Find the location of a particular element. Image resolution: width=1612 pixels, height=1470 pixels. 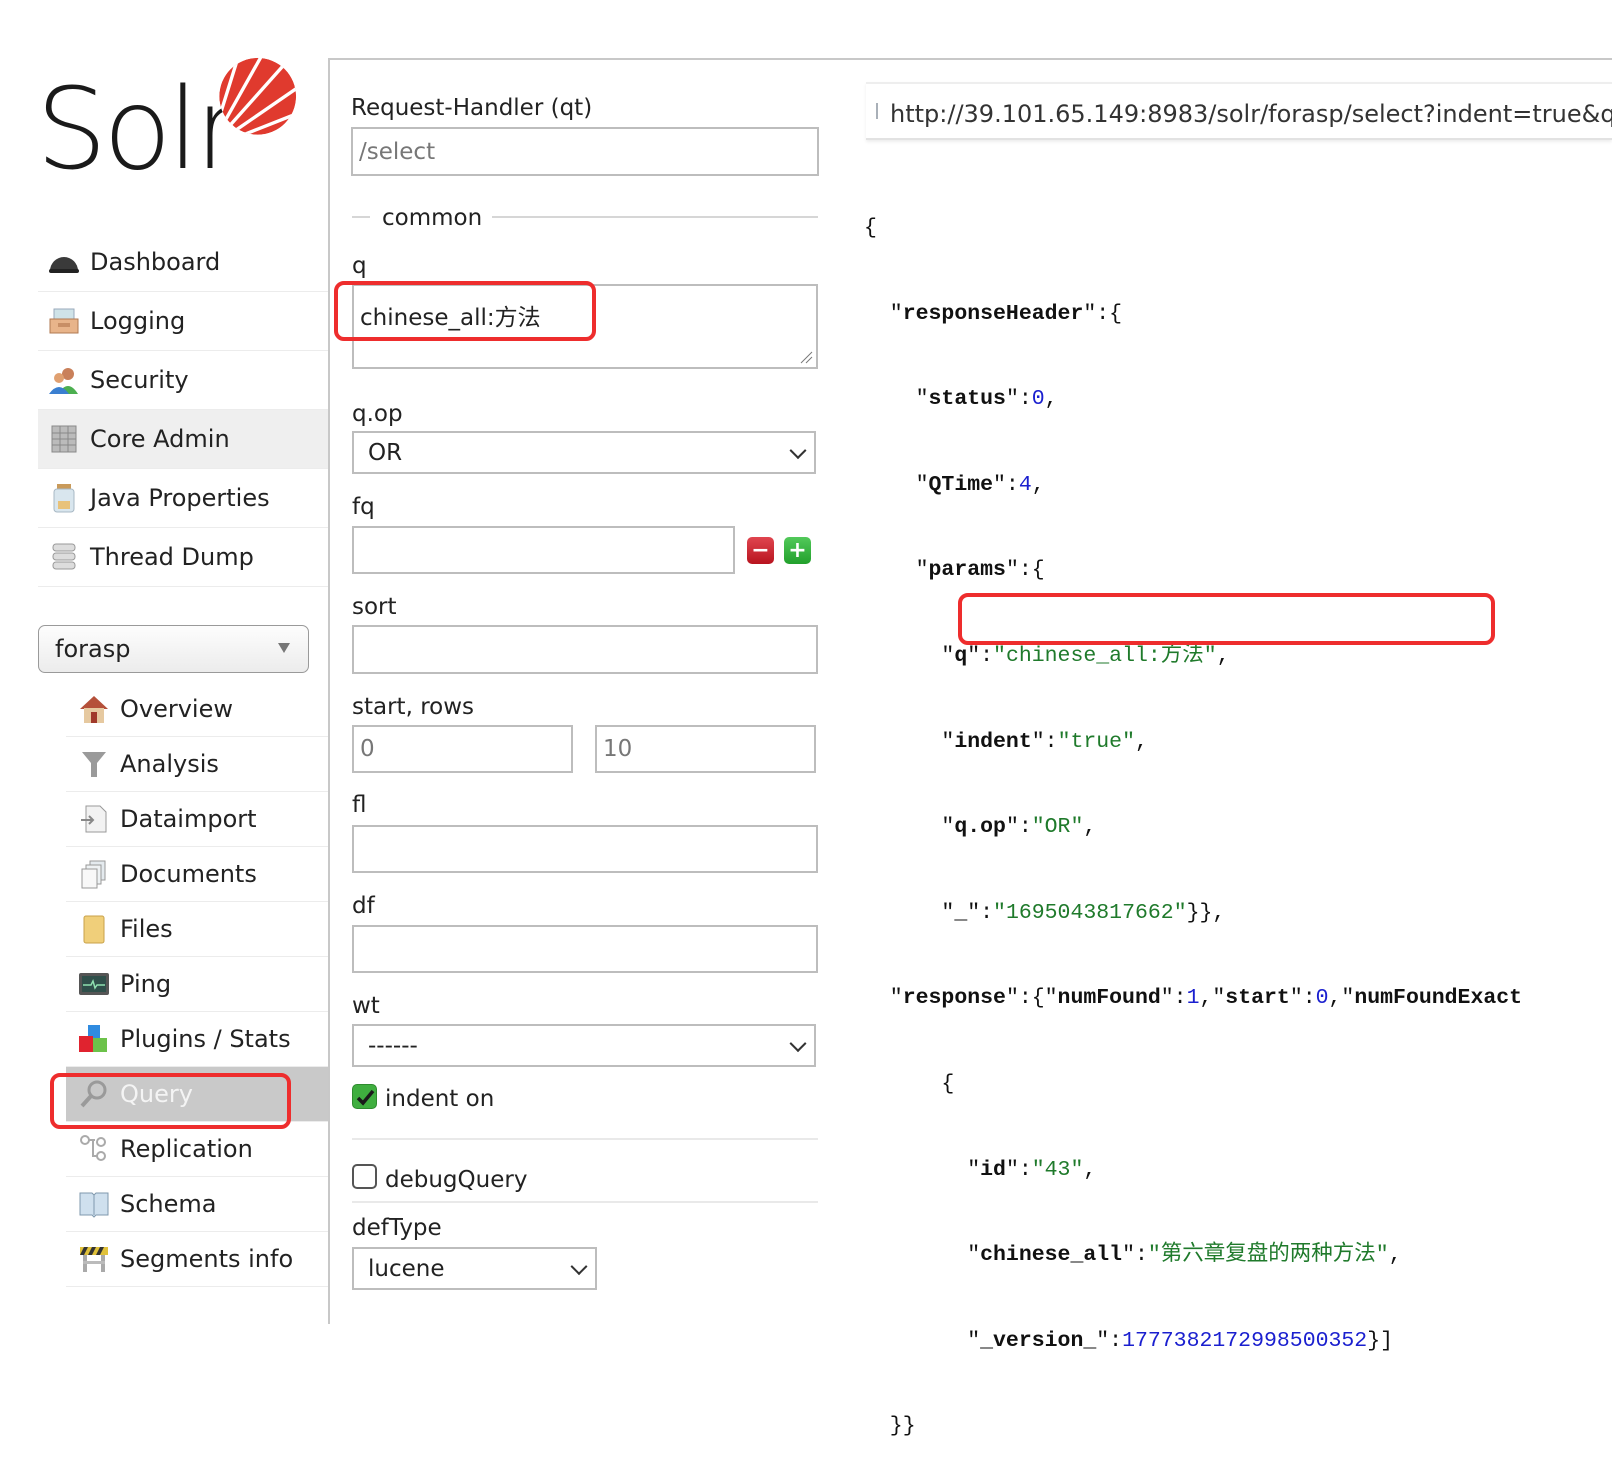

wt-select: ------ is located at coordinates (584, 1045).